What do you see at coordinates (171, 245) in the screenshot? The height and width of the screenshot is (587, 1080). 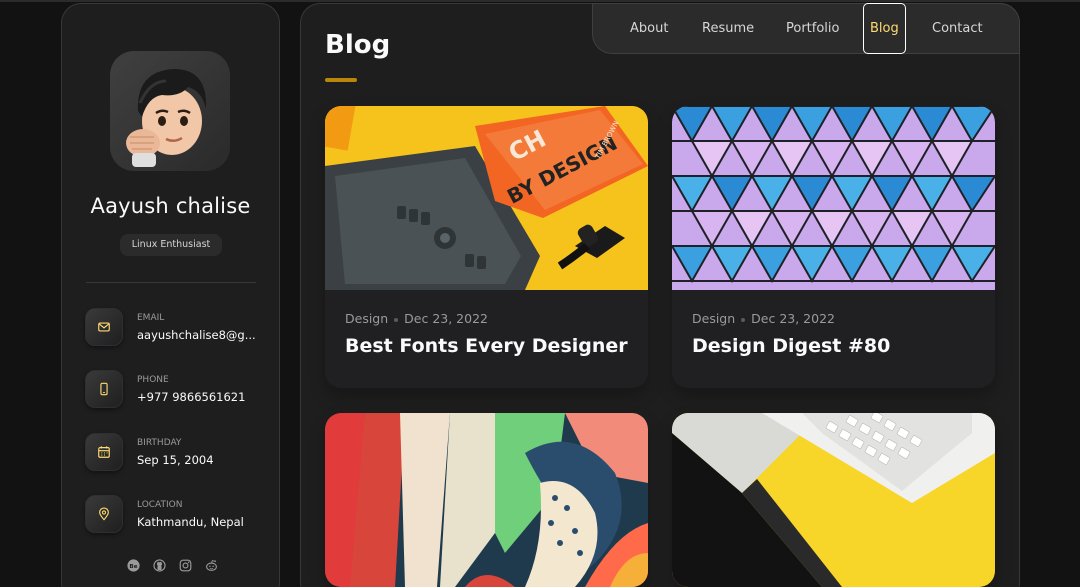 I see `profile-title-badge: Linux Enthusiast` at bounding box center [171, 245].